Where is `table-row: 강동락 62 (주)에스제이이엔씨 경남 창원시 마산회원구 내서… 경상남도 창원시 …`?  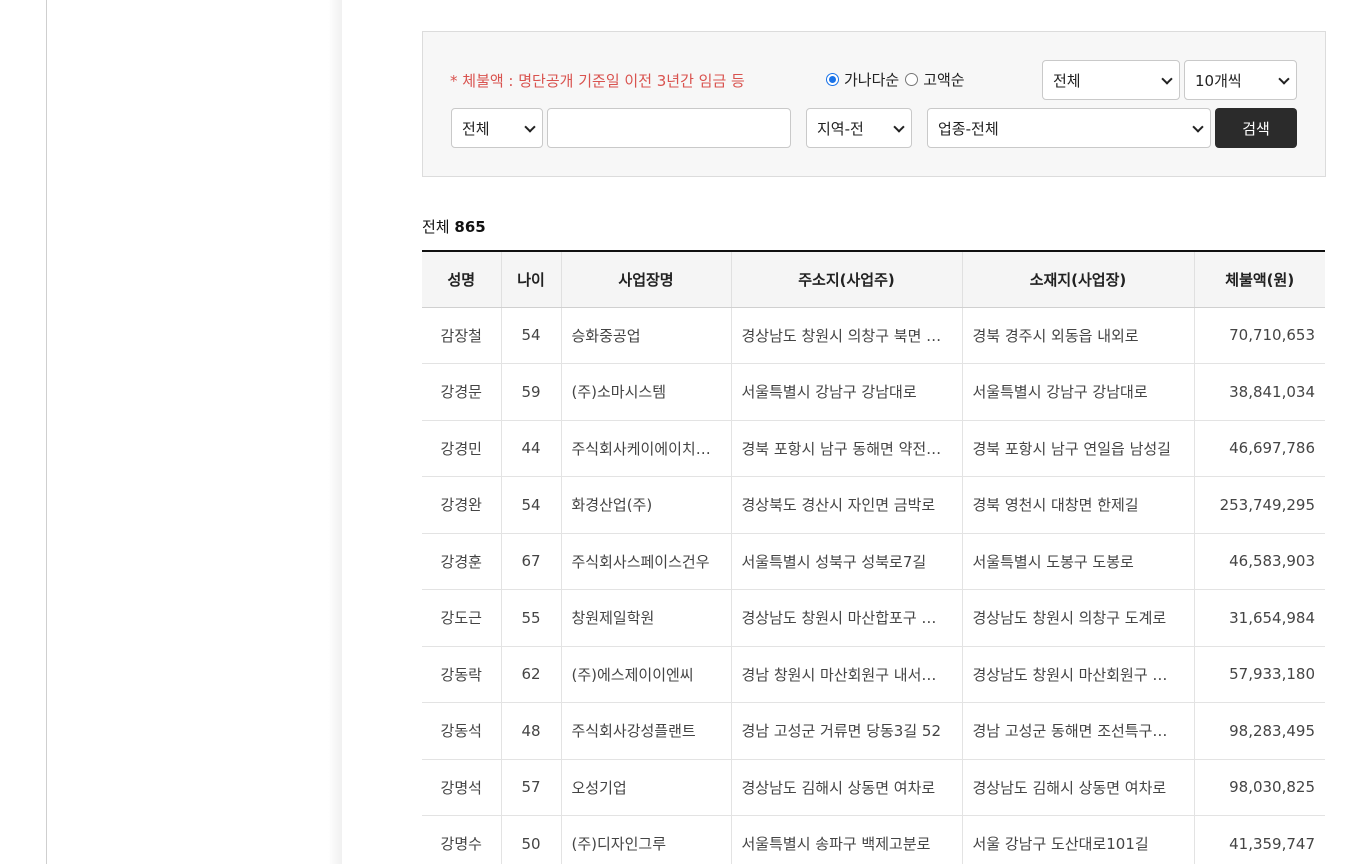
table-row: 강동락 62 (주)에스제이이엔씨 경남 창원시 마산회원구 내서… 경상남도 창원시 … is located at coordinates (873, 674).